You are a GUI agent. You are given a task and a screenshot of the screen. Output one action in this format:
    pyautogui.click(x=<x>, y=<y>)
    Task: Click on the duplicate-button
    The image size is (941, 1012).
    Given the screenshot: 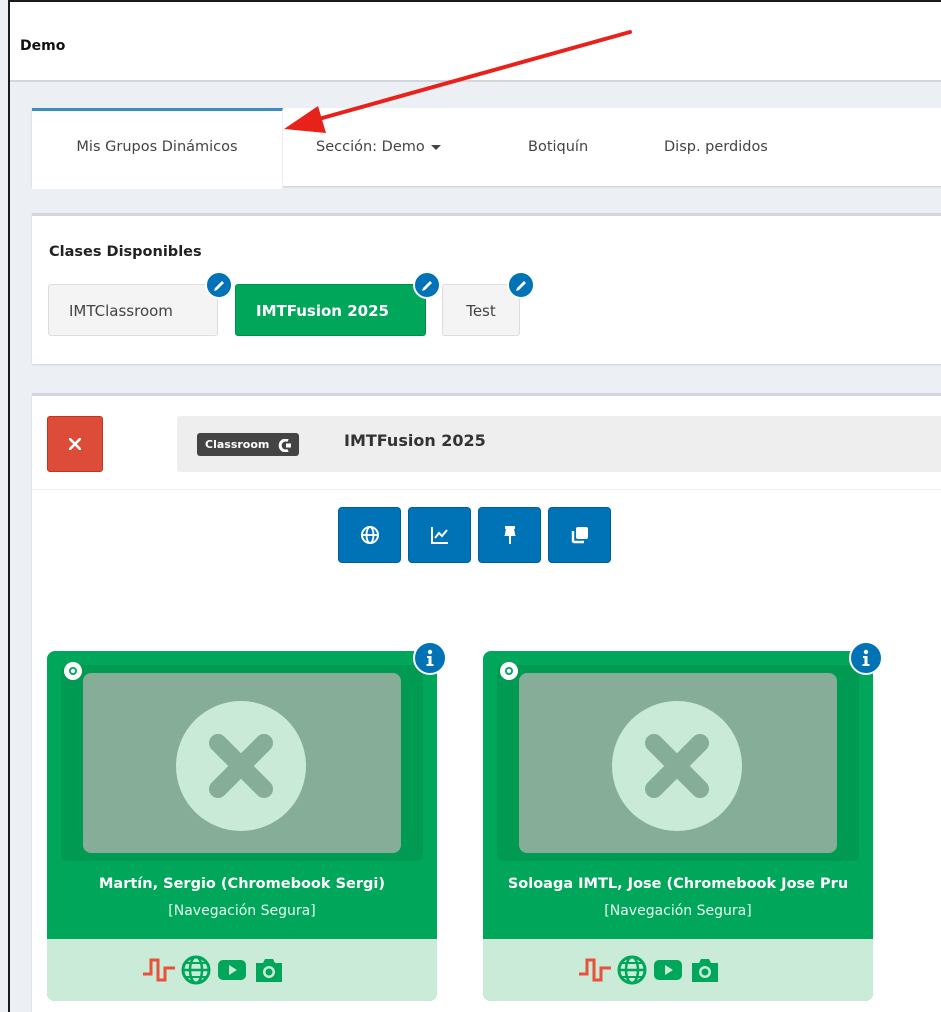 What is the action you would take?
    pyautogui.click(x=579, y=535)
    